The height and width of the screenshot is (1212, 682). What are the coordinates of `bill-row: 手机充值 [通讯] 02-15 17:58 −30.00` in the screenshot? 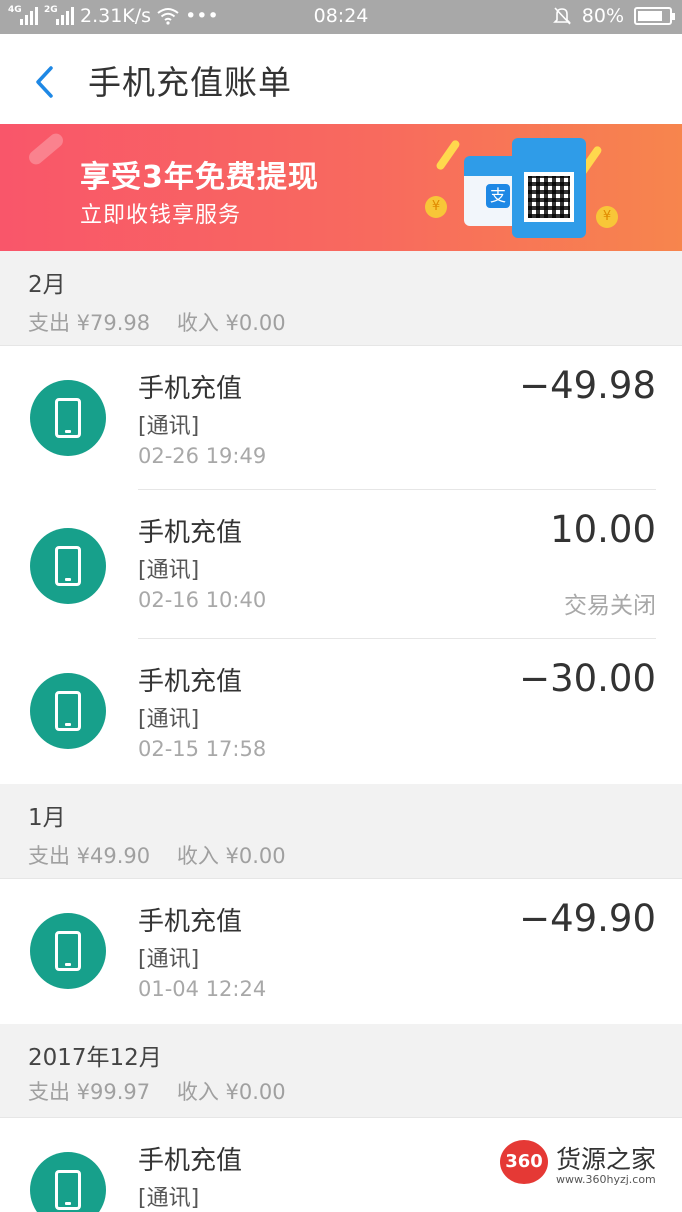 It's located at (341, 711).